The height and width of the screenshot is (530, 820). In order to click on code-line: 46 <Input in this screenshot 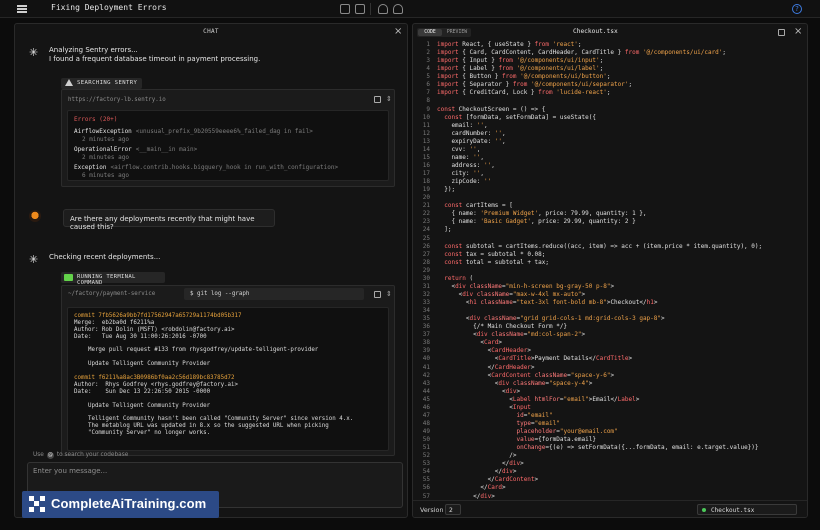, I will do `click(610, 407)`.